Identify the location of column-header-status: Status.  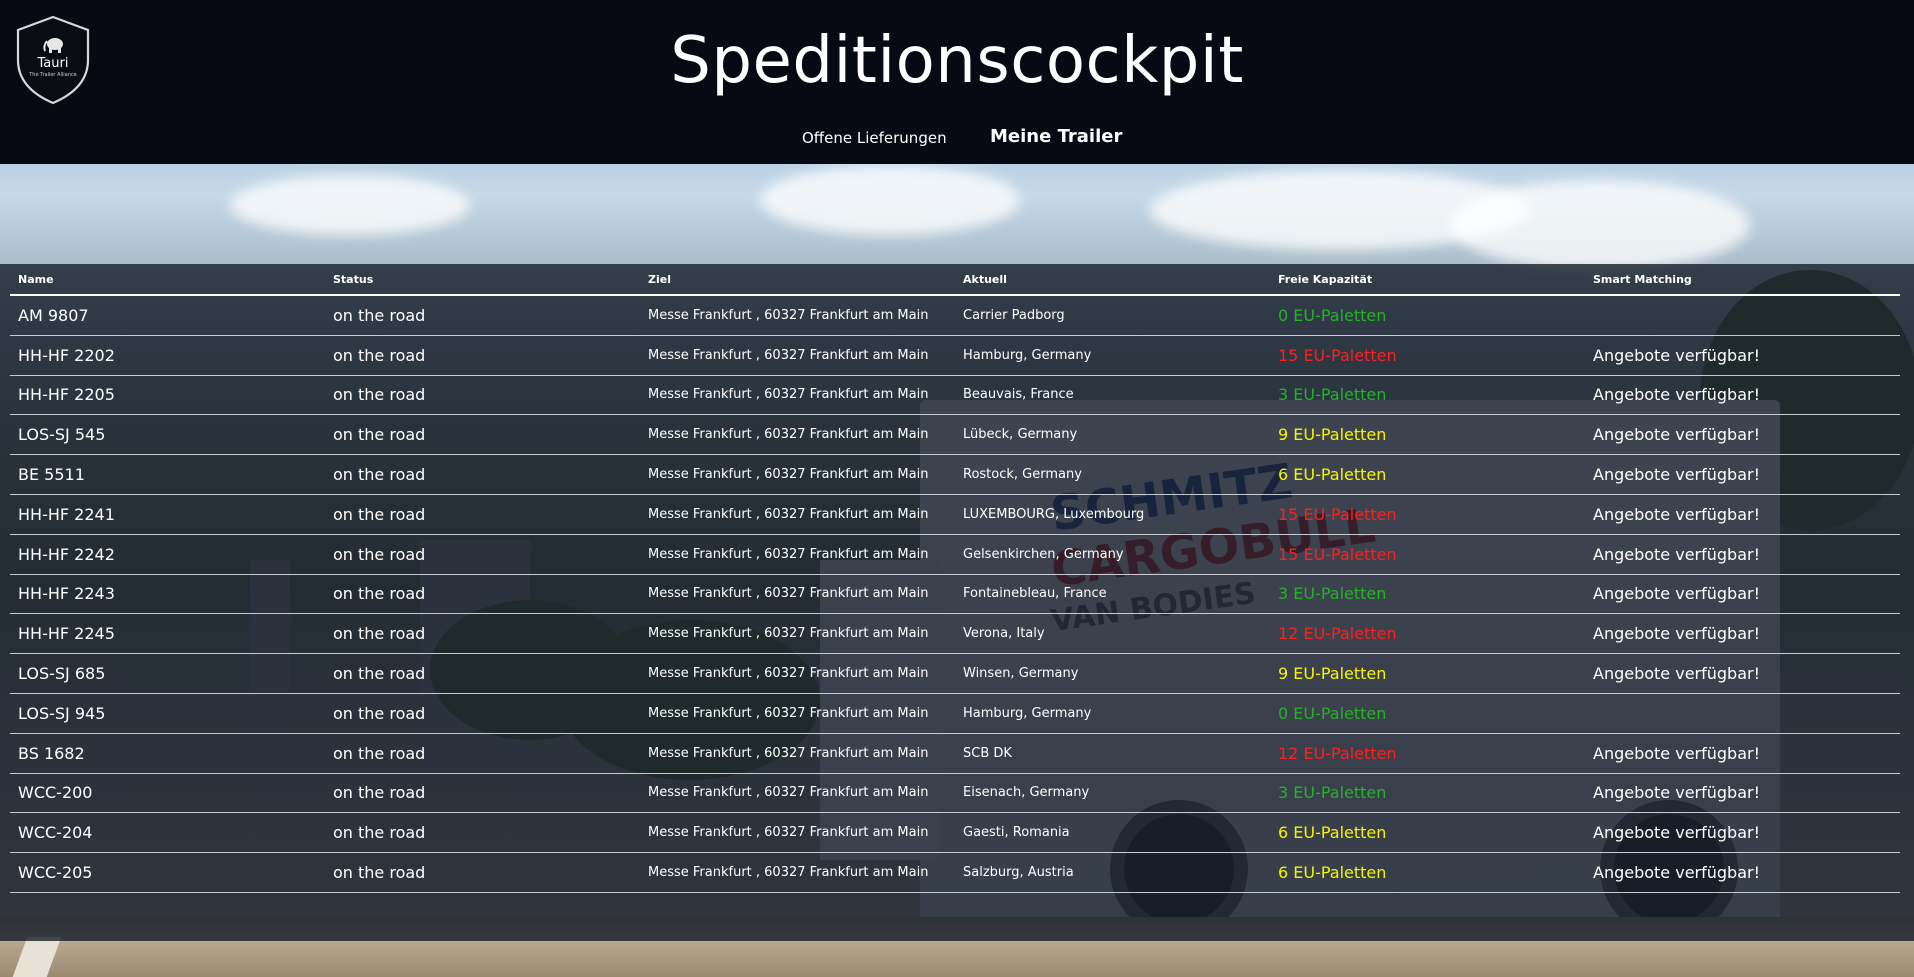
(482, 280).